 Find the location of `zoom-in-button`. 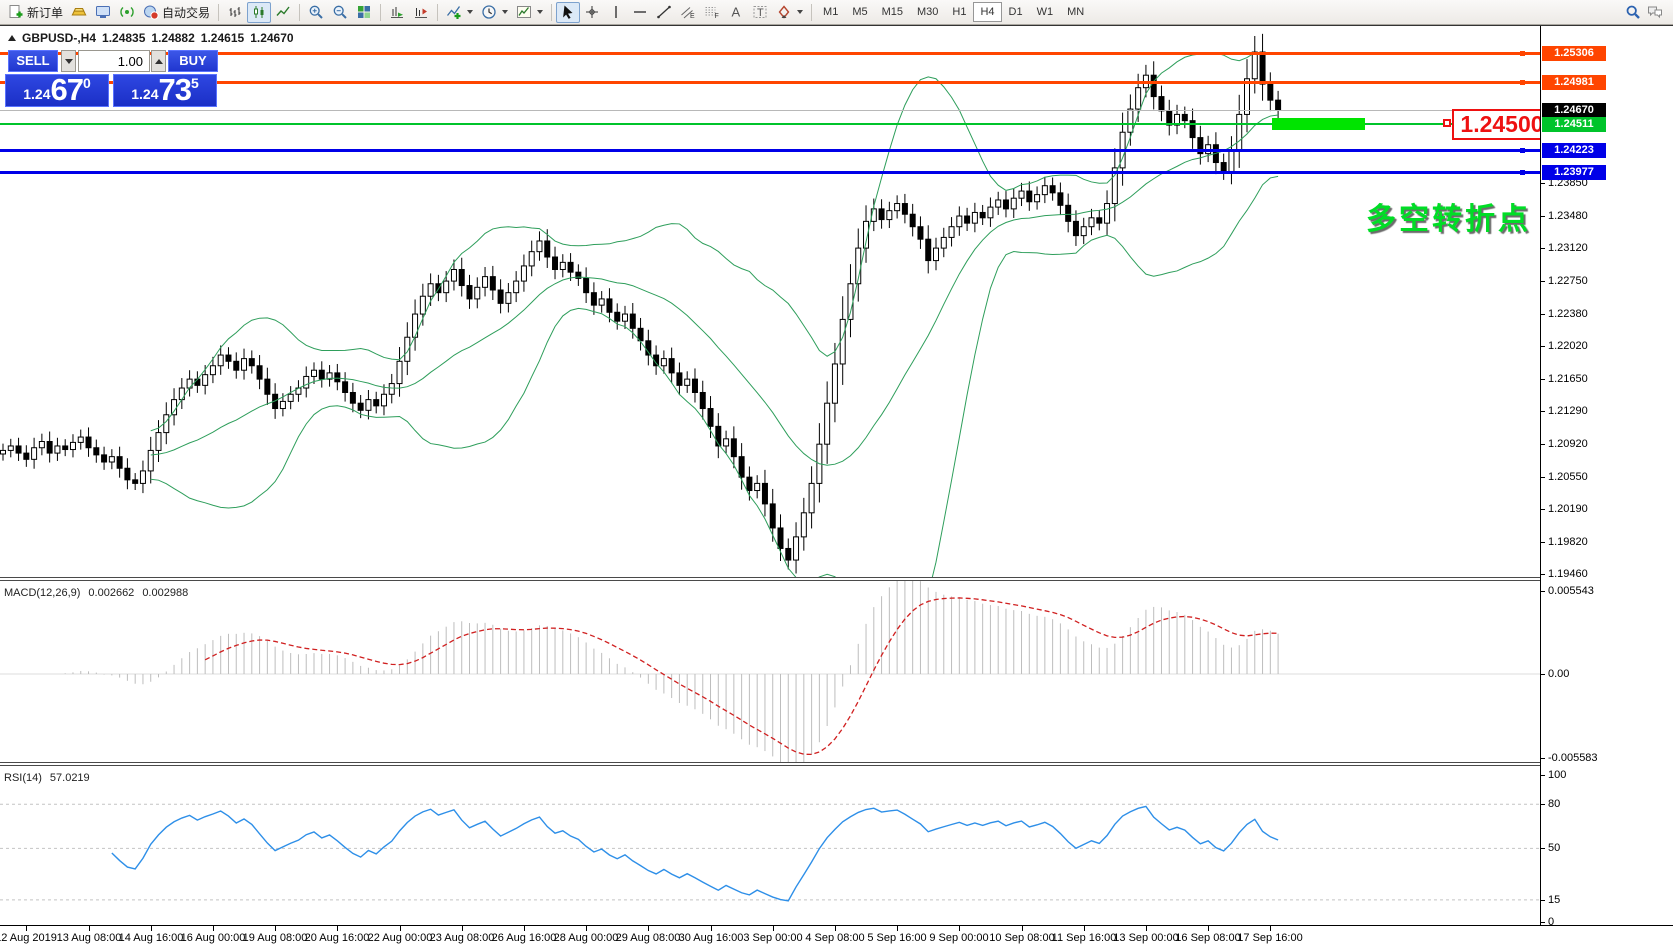

zoom-in-button is located at coordinates (316, 12).